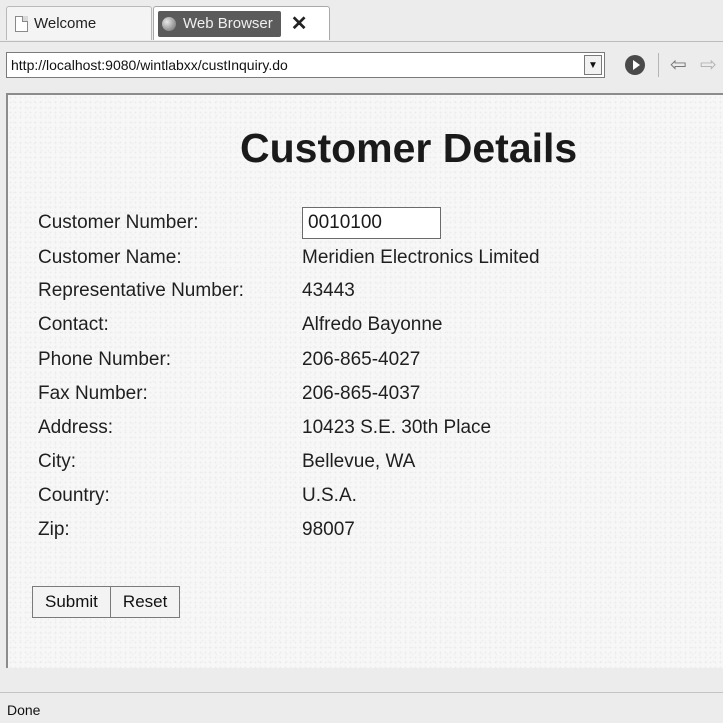 The height and width of the screenshot is (723, 723). I want to click on row-country: Country: U.S.A., so click(358, 496).